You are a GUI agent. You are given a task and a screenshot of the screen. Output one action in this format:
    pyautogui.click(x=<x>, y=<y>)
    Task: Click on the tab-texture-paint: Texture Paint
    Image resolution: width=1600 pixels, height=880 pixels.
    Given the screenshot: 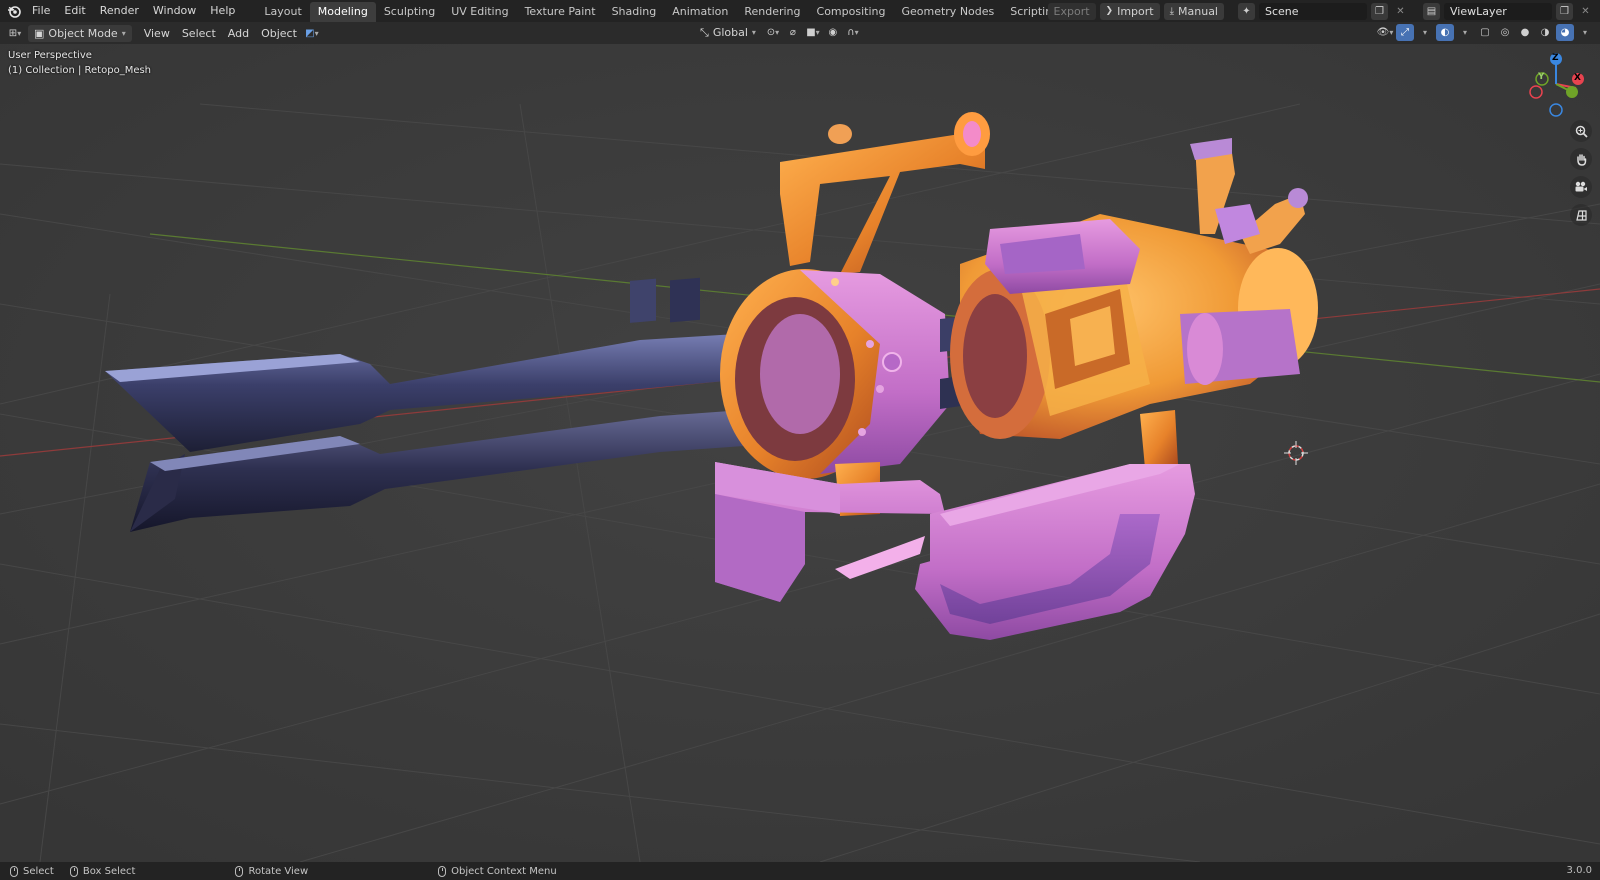 What is the action you would take?
    pyautogui.click(x=560, y=12)
    